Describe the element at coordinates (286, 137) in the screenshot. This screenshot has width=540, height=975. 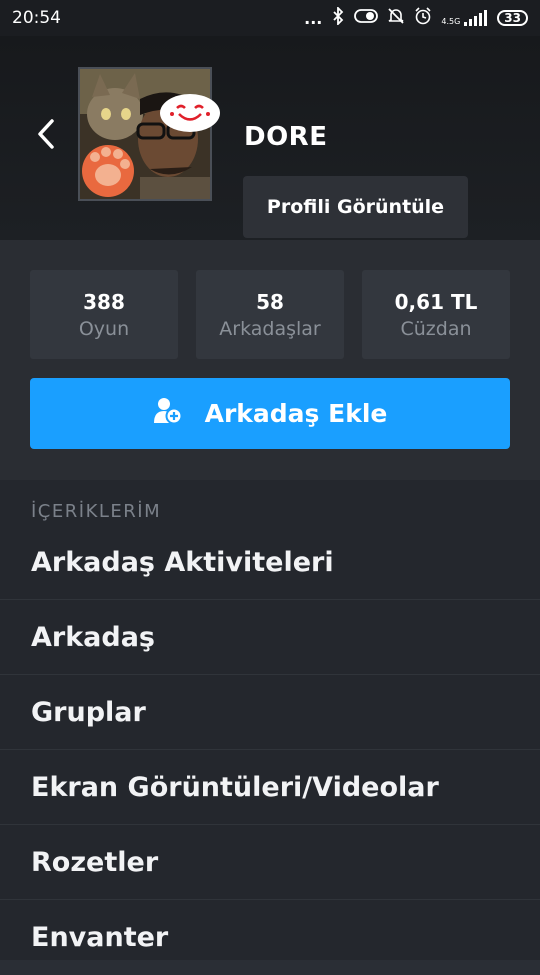
I see `username: DORE` at that location.